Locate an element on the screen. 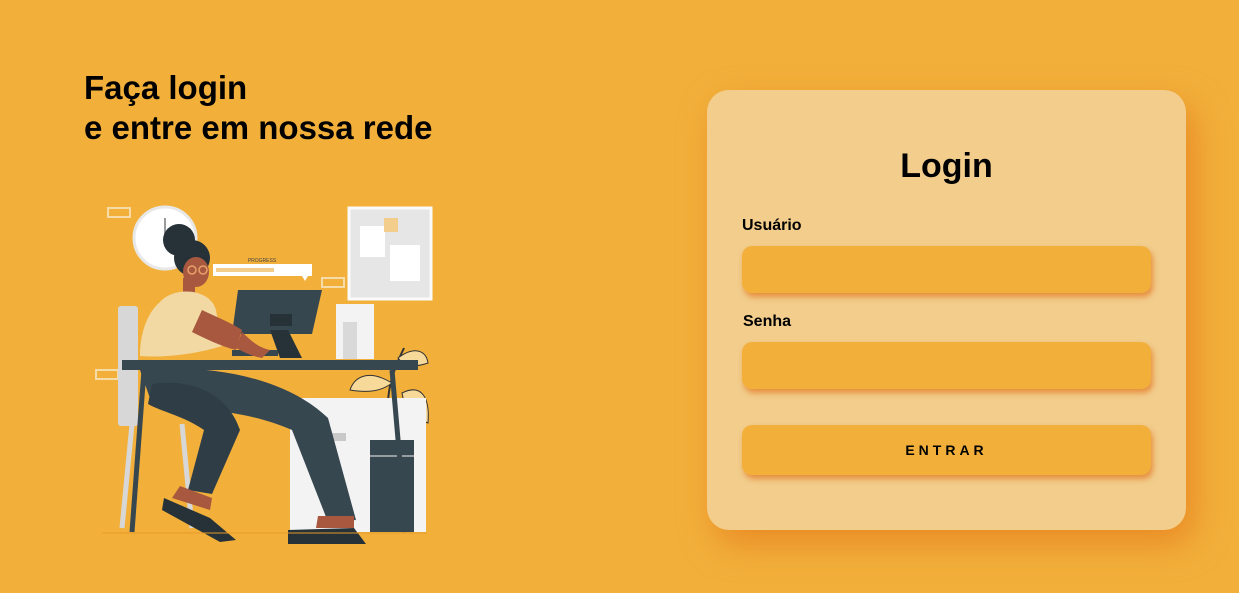  password-label: Senha is located at coordinates (767, 321).